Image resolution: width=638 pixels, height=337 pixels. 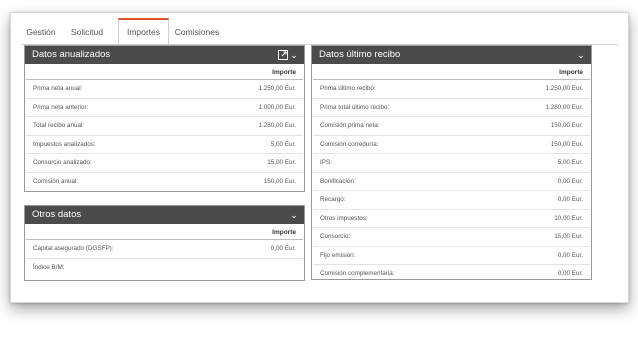 What do you see at coordinates (350, 125) in the screenshot?
I see `row-label: Comisión prima neta:` at bounding box center [350, 125].